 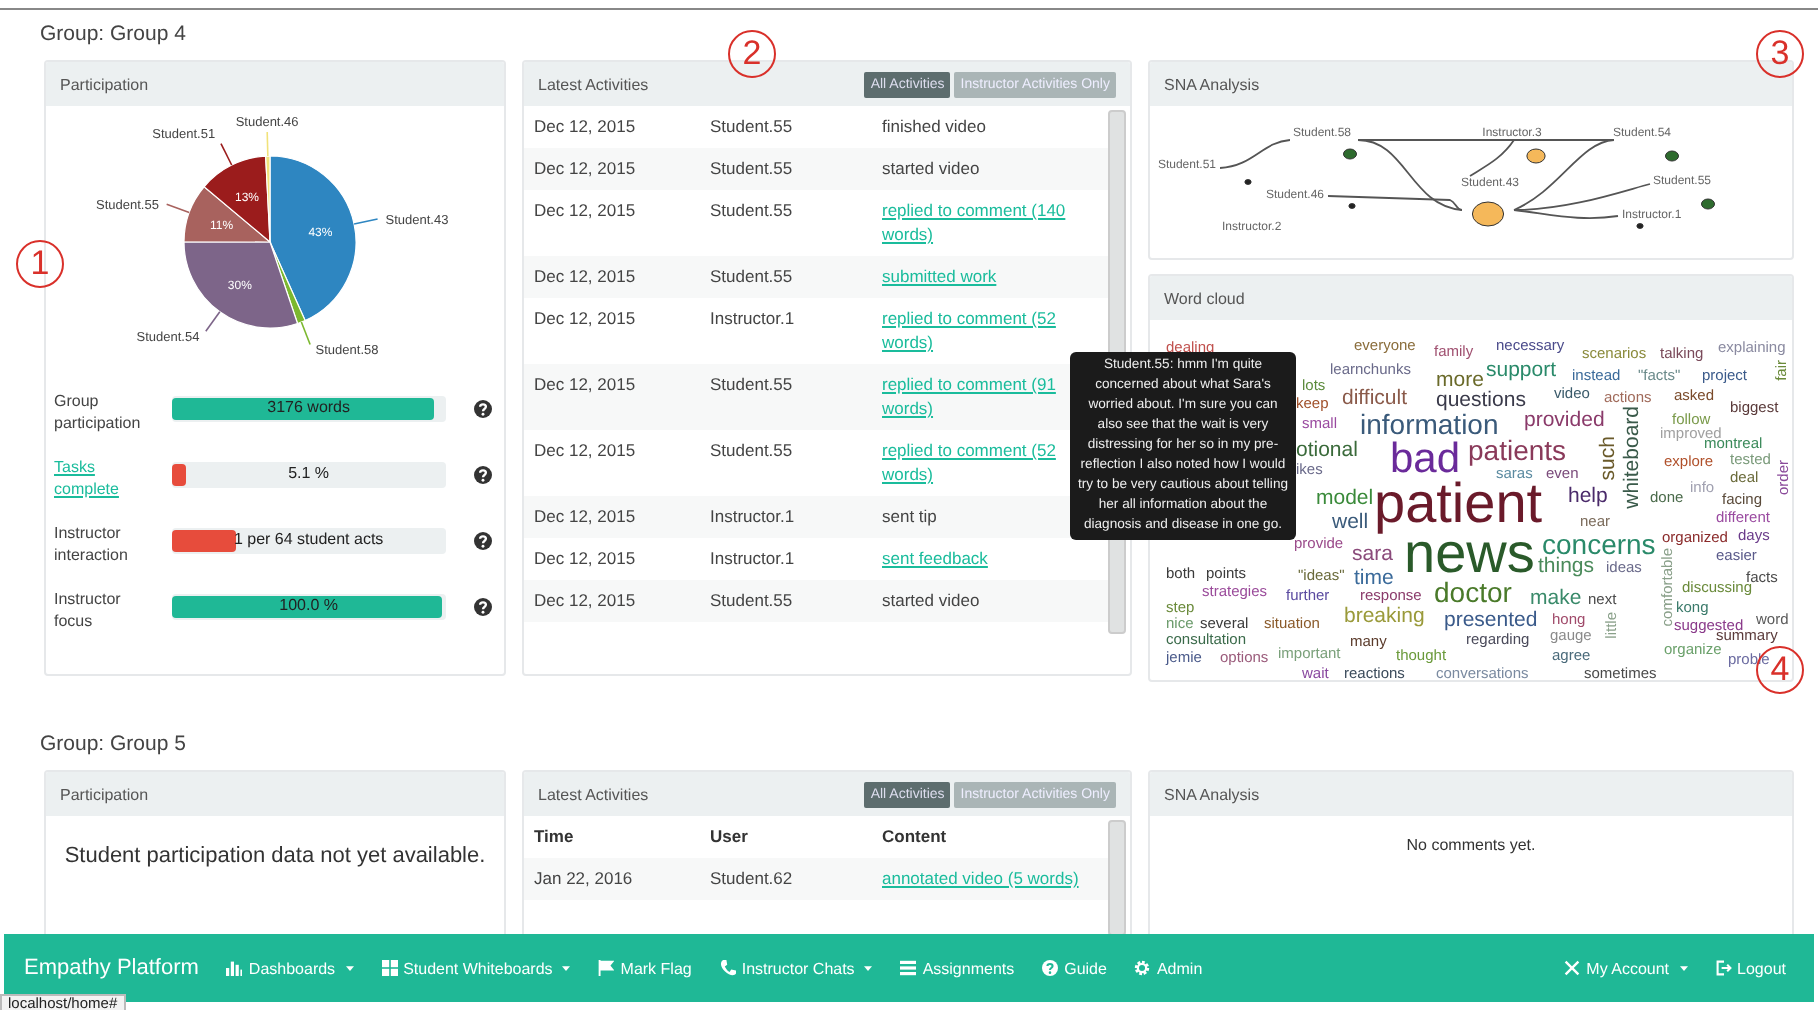 I want to click on cloud-word: such, so click(x=1608, y=458).